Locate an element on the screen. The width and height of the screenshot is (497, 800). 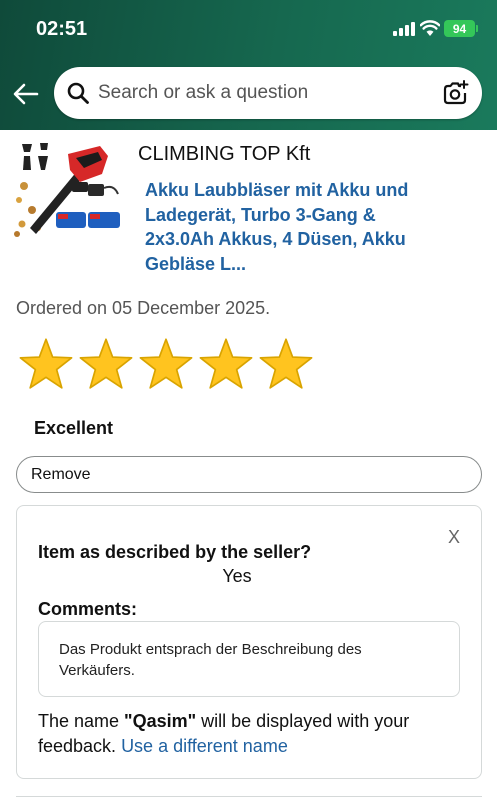
question-answer: Yes is located at coordinates (237, 576).